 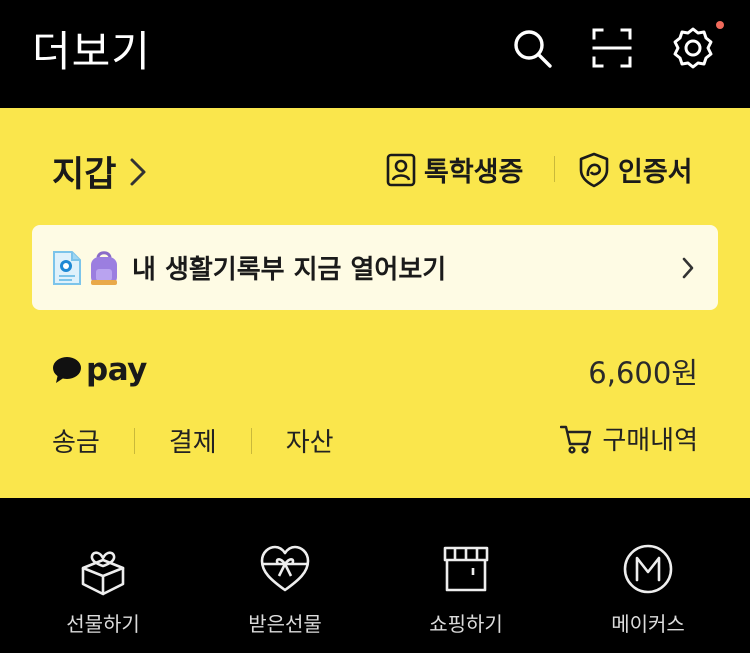 I want to click on scan-icon, so click(x=612, y=48).